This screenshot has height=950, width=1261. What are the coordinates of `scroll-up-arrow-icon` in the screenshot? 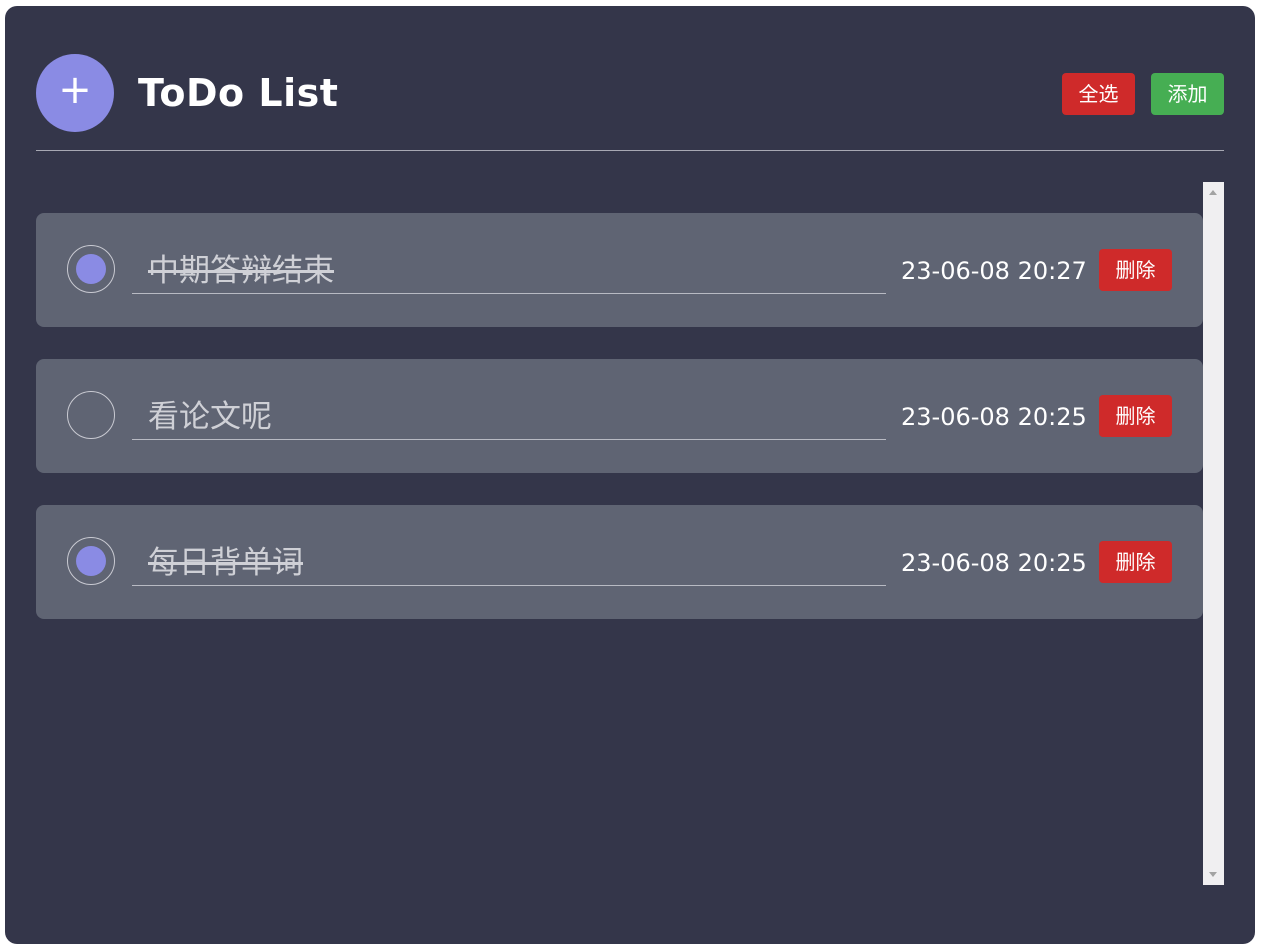 It's located at (1213, 192).